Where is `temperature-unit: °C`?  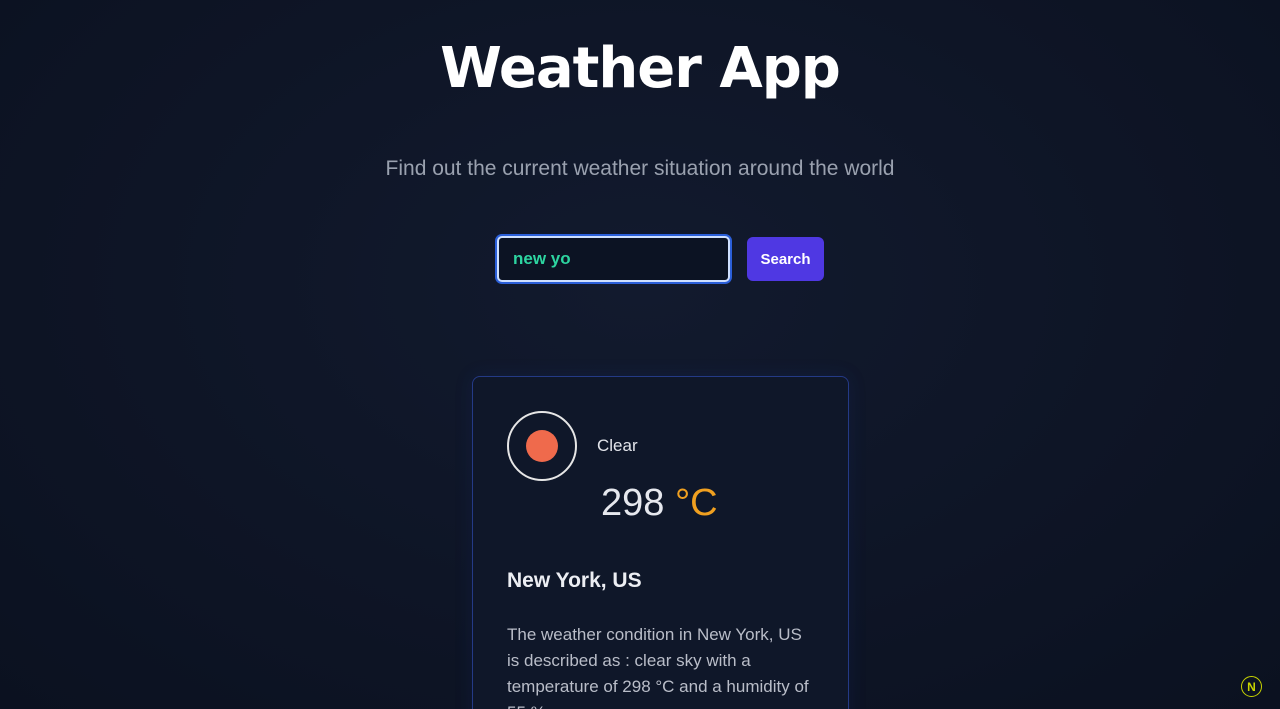
temperature-unit: °C is located at coordinates (696, 503).